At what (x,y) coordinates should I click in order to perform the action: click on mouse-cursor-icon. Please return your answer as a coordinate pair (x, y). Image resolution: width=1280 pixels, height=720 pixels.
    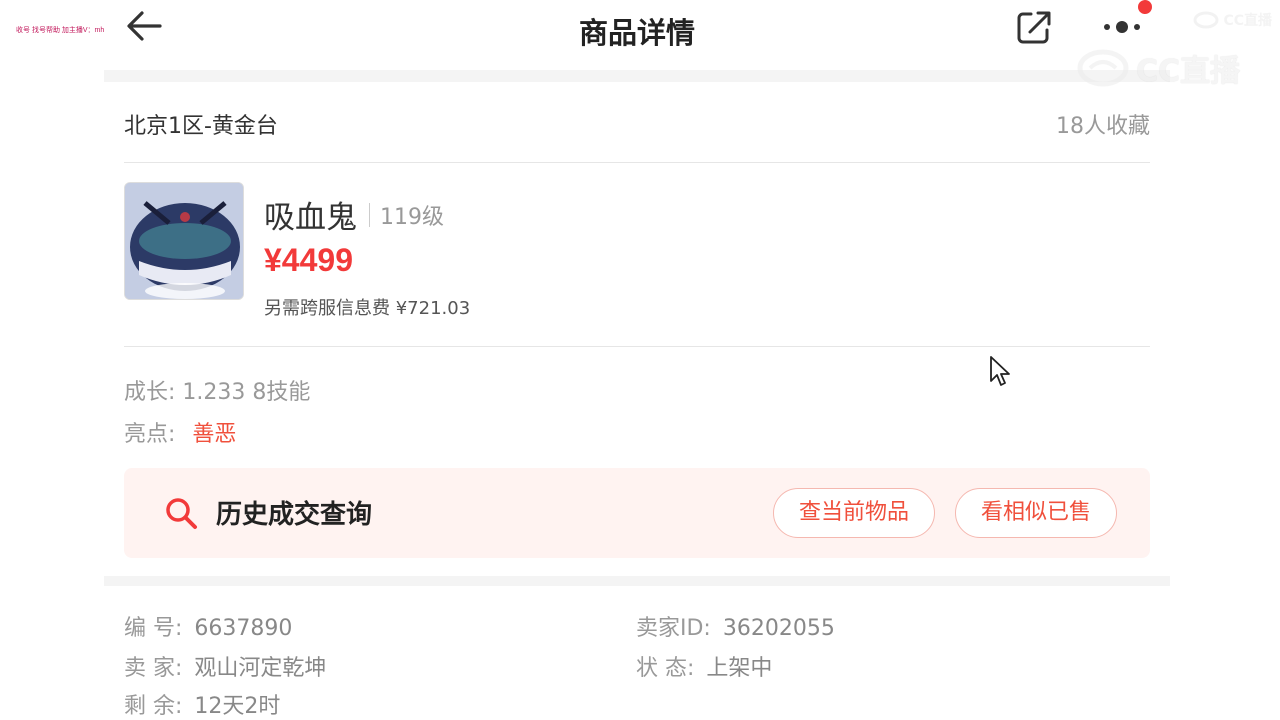
    Looking at the image, I should click on (1000, 371).